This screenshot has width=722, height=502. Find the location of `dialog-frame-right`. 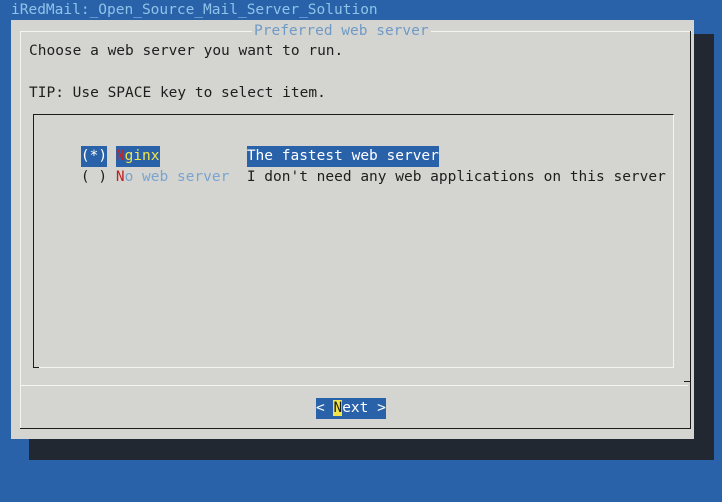

dialog-frame-right is located at coordinates (690, 229).